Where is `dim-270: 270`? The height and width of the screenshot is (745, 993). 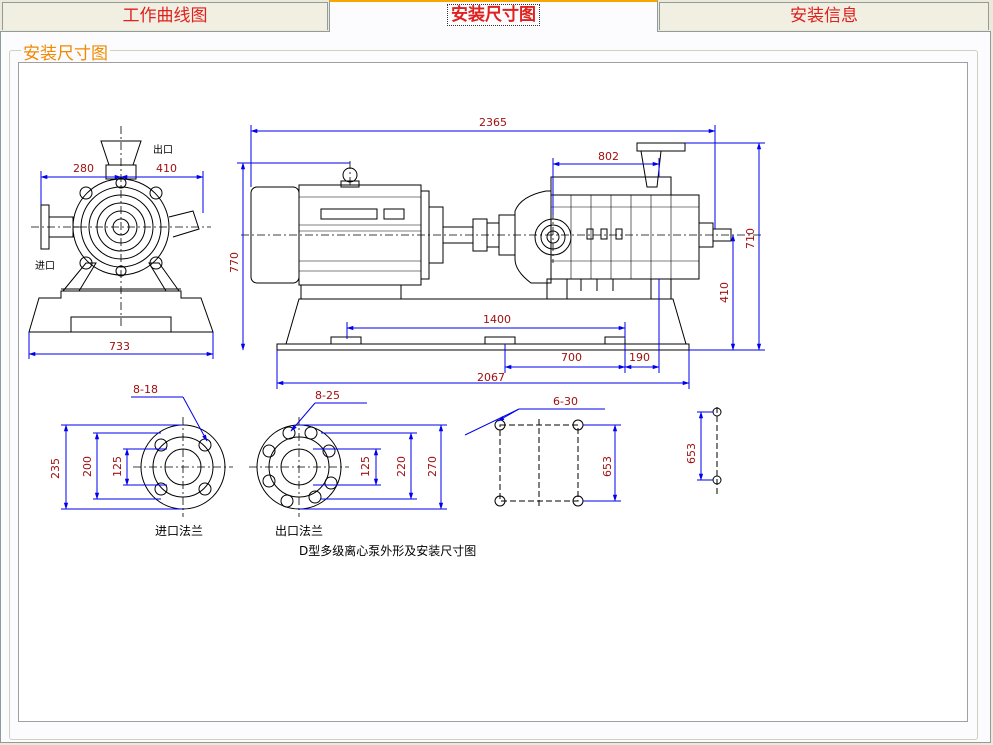
dim-270: 270 is located at coordinates (432, 466).